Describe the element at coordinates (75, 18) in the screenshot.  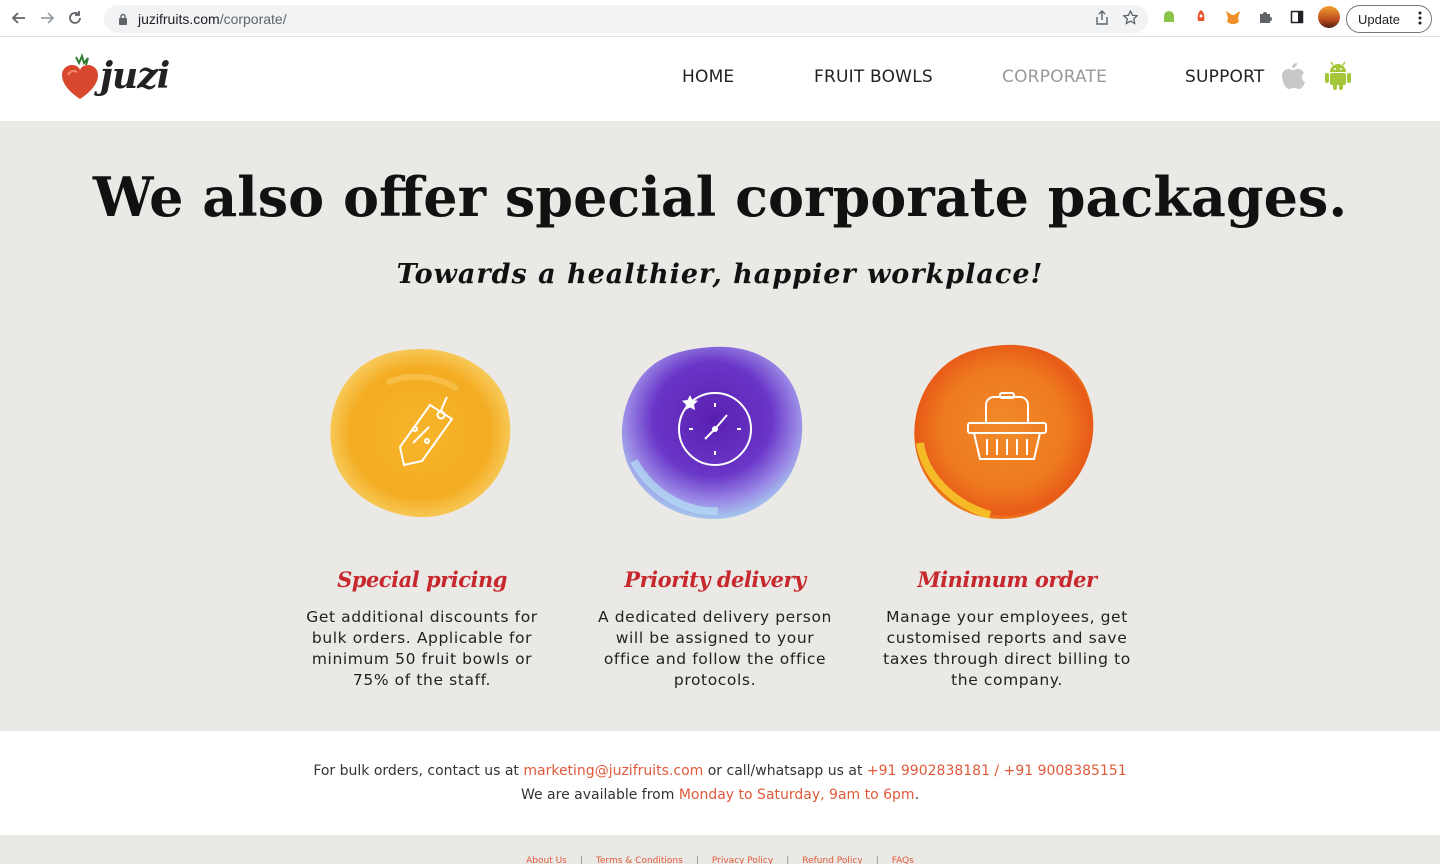
I see `reload-icon` at that location.